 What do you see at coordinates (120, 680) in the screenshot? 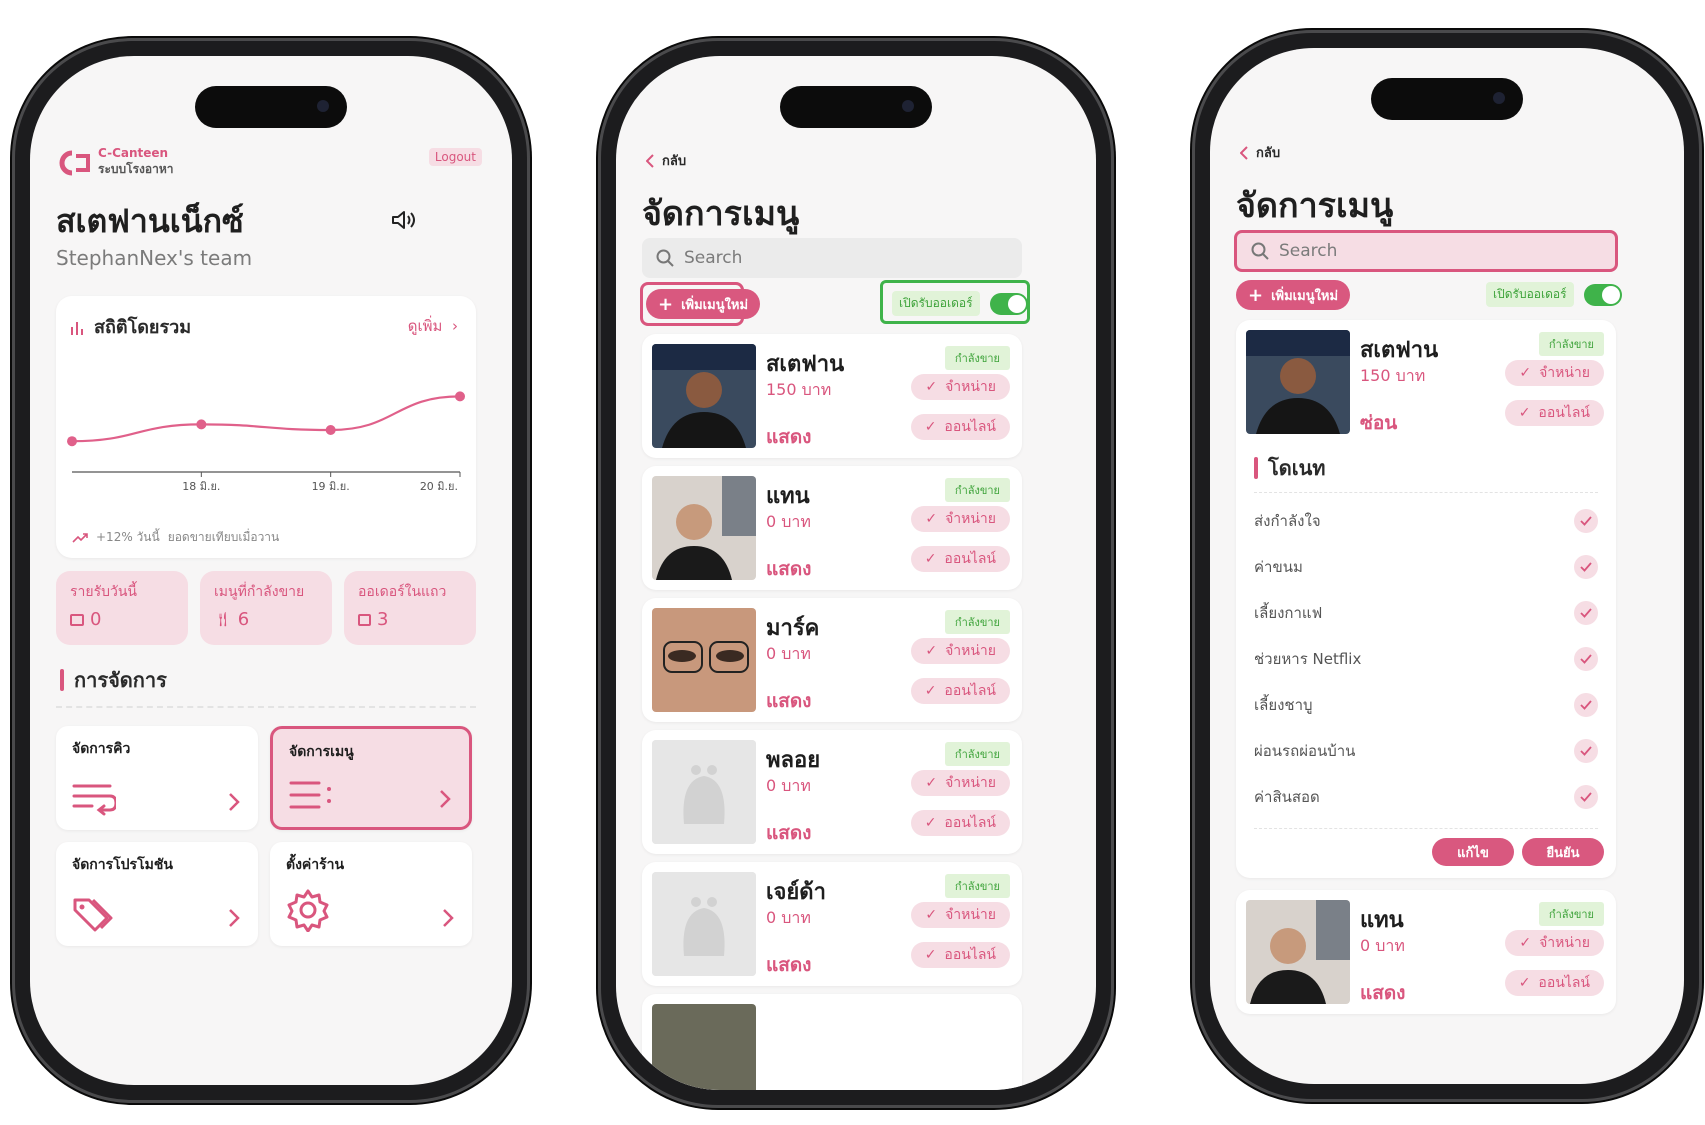
I see `manage-section-title: การจัดการ` at bounding box center [120, 680].